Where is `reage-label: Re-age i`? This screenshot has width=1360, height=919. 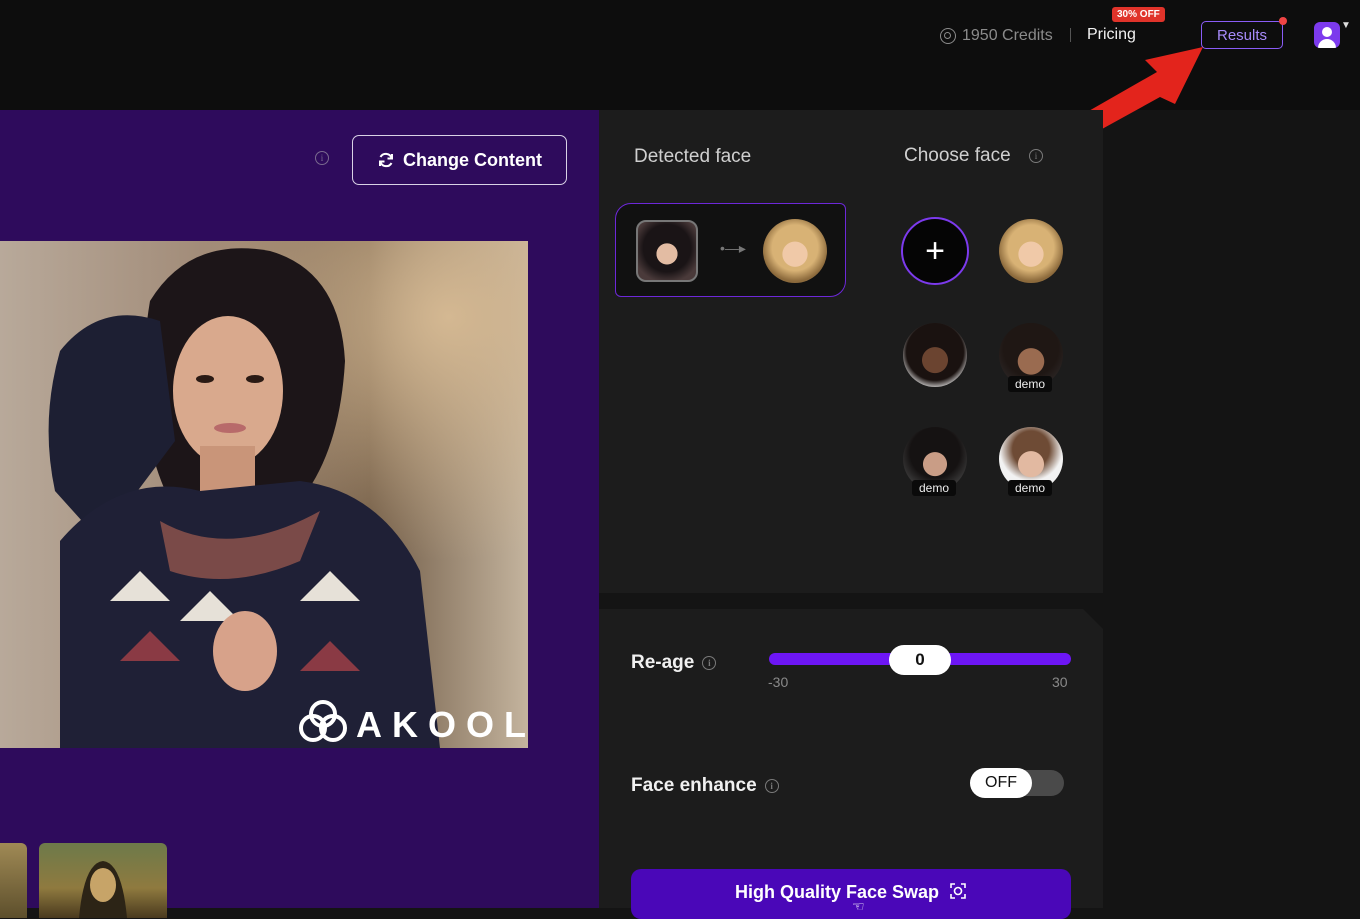 reage-label: Re-age i is located at coordinates (674, 663).